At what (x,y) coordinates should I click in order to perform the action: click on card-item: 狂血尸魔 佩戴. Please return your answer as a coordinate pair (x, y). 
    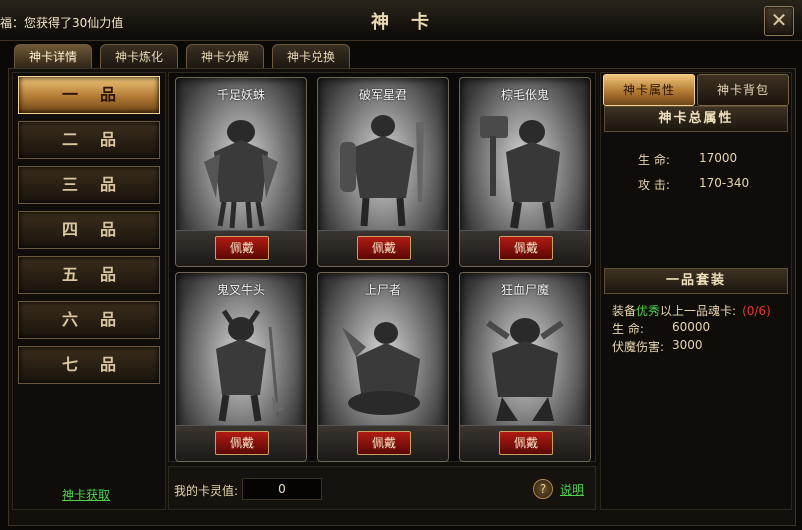
    Looking at the image, I should click on (525, 367).